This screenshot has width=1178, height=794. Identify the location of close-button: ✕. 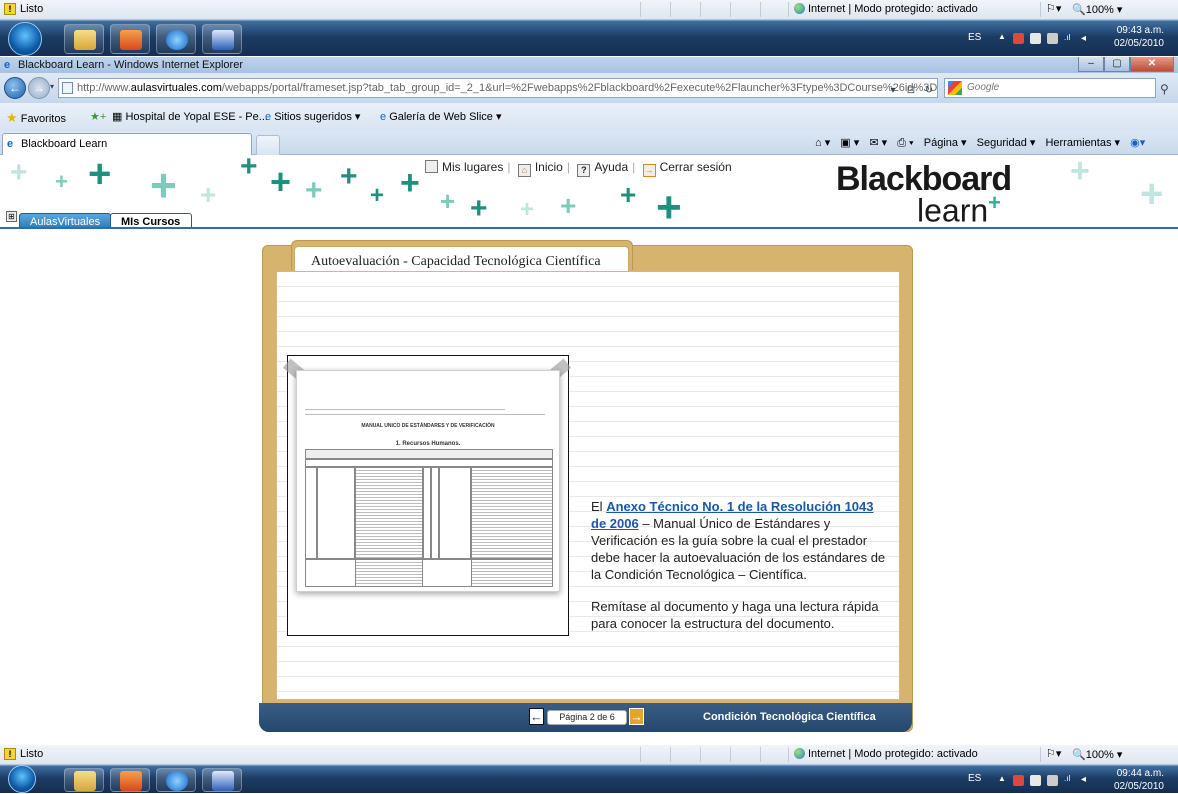
(1152, 64).